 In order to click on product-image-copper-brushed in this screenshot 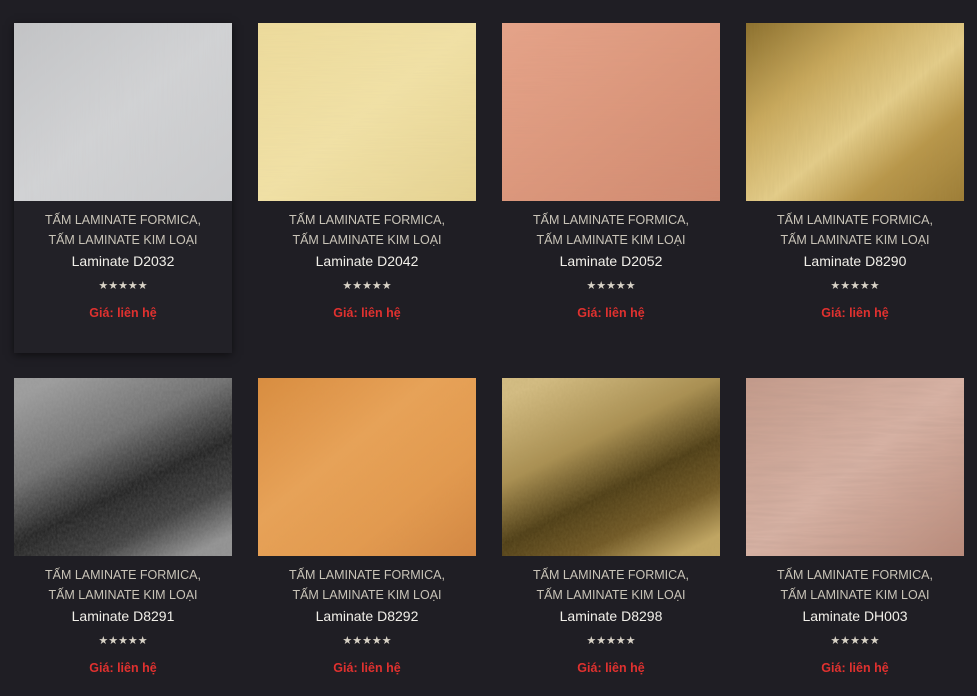, I will do `click(611, 112)`.